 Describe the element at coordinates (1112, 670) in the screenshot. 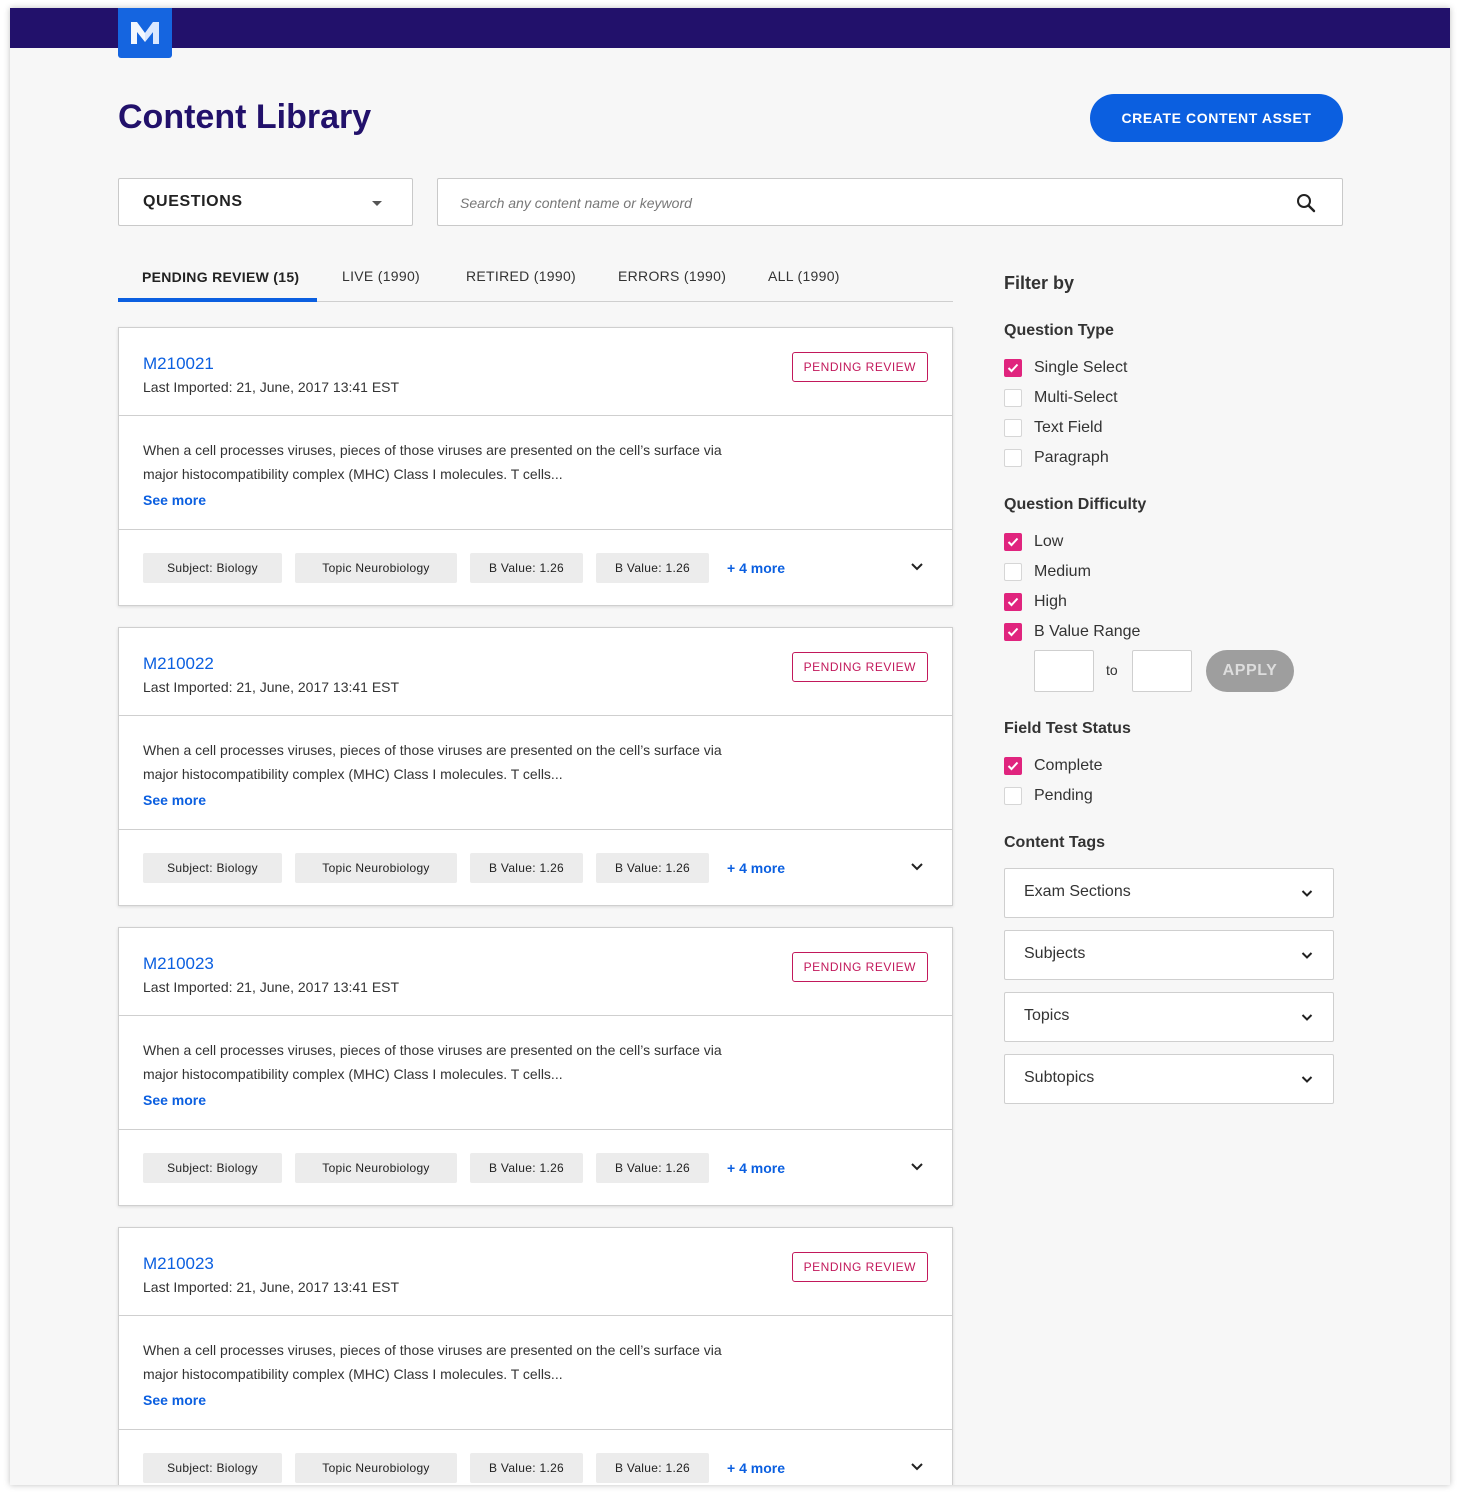

I see `range-to-label: to` at that location.